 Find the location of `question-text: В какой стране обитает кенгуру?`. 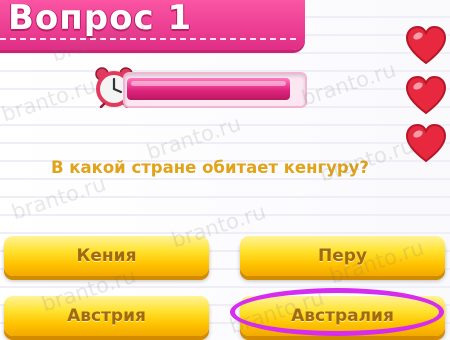

question-text: В какой стране обитает кенгуру? is located at coordinates (210, 167).